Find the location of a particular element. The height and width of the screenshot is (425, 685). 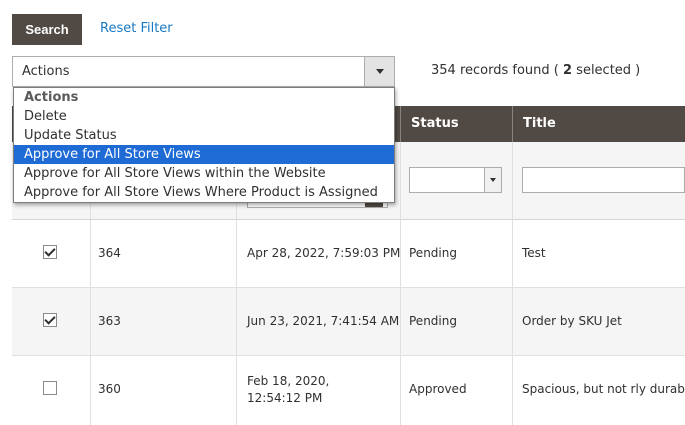

status-filter-toggle is located at coordinates (492, 180).